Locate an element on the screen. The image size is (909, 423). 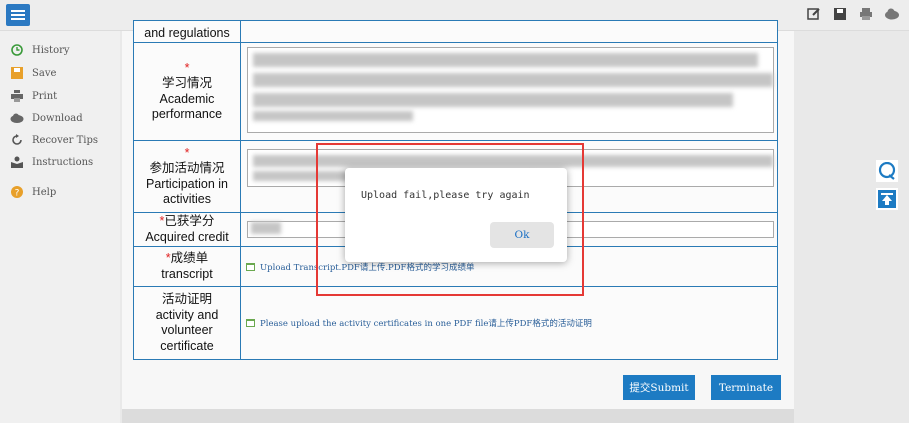
terminate-button: Terminate is located at coordinates (746, 387).